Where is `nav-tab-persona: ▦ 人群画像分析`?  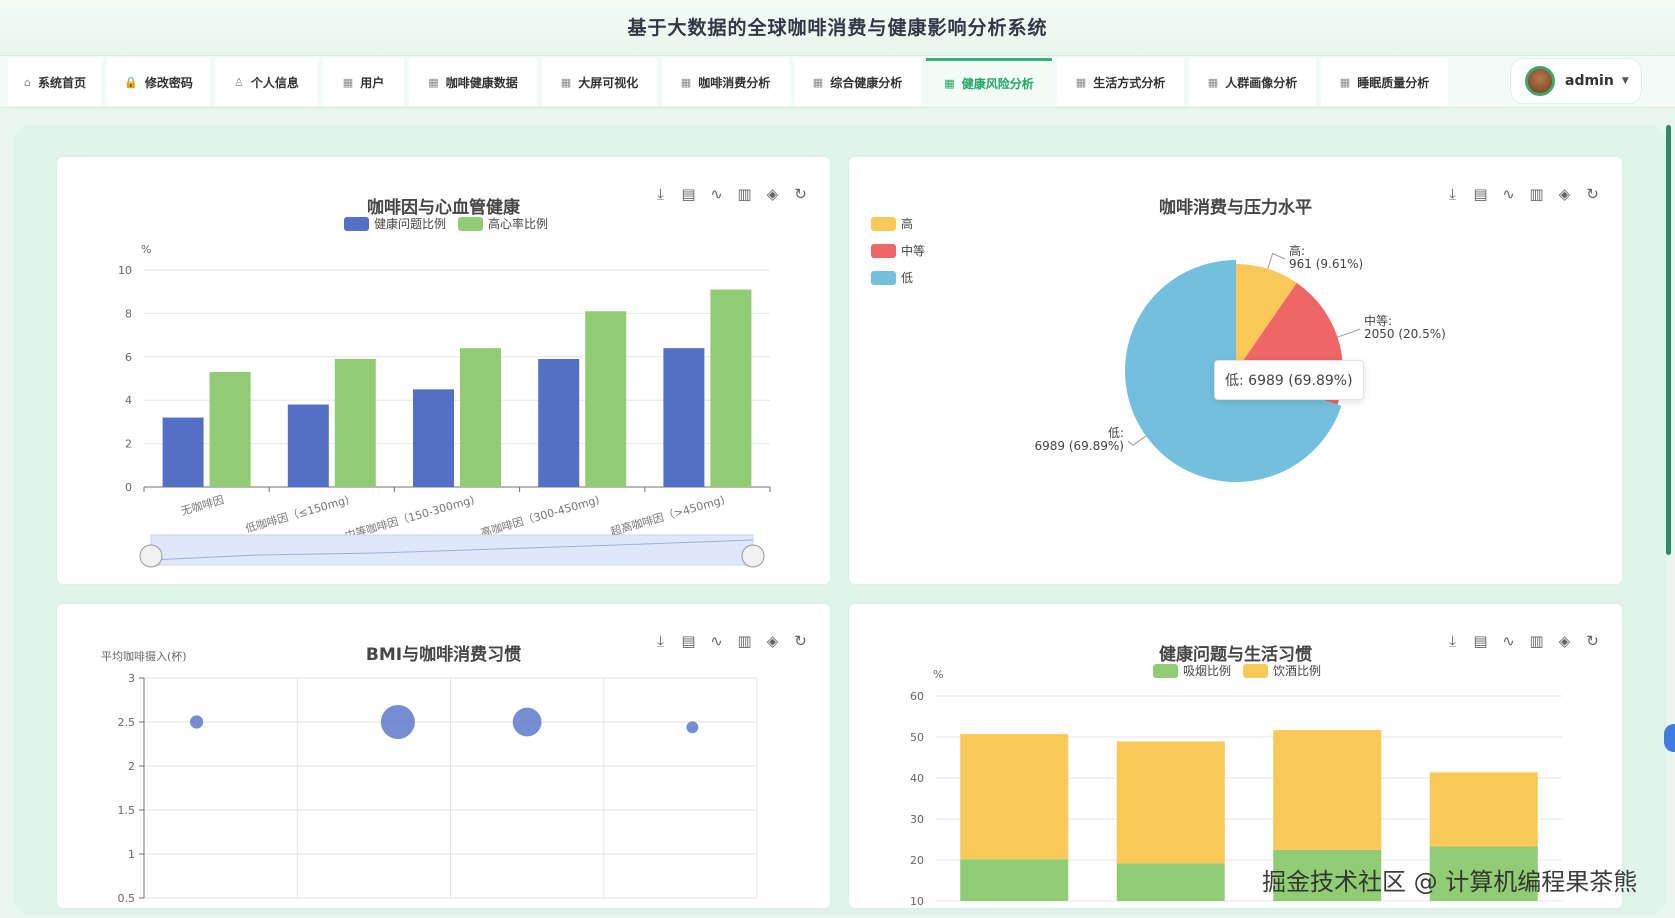 nav-tab-persona: ▦ 人群画像分析 is located at coordinates (1252, 82).